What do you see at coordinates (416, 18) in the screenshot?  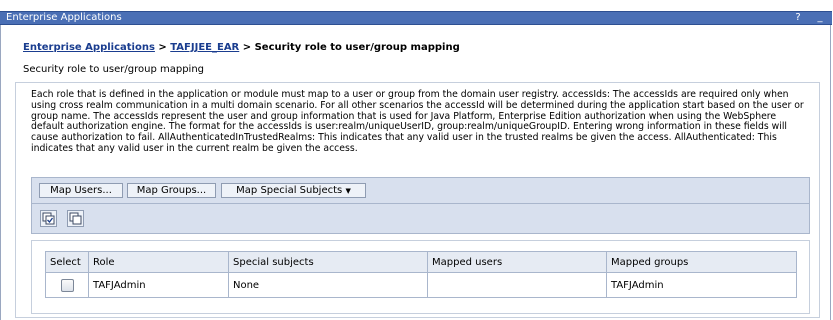 I see `window-titlebar: Enterprise Applications ? _` at bounding box center [416, 18].